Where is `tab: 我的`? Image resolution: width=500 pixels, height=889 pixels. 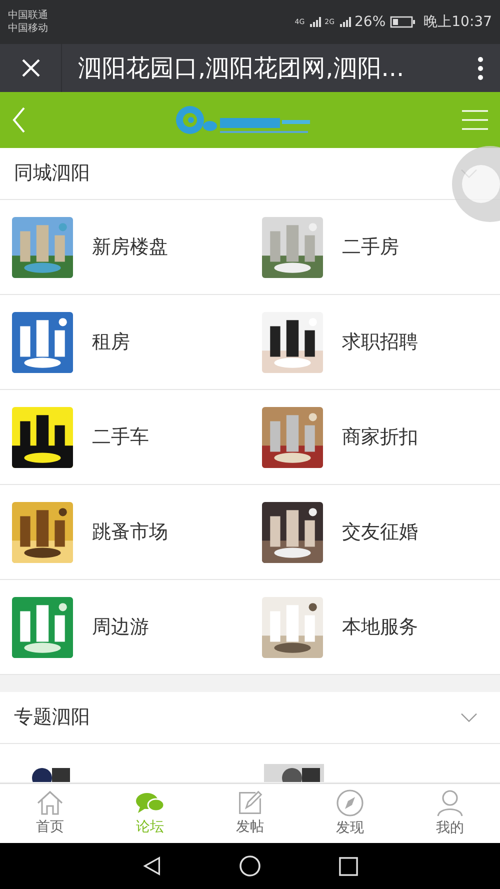 tab: 我的 is located at coordinates (450, 813).